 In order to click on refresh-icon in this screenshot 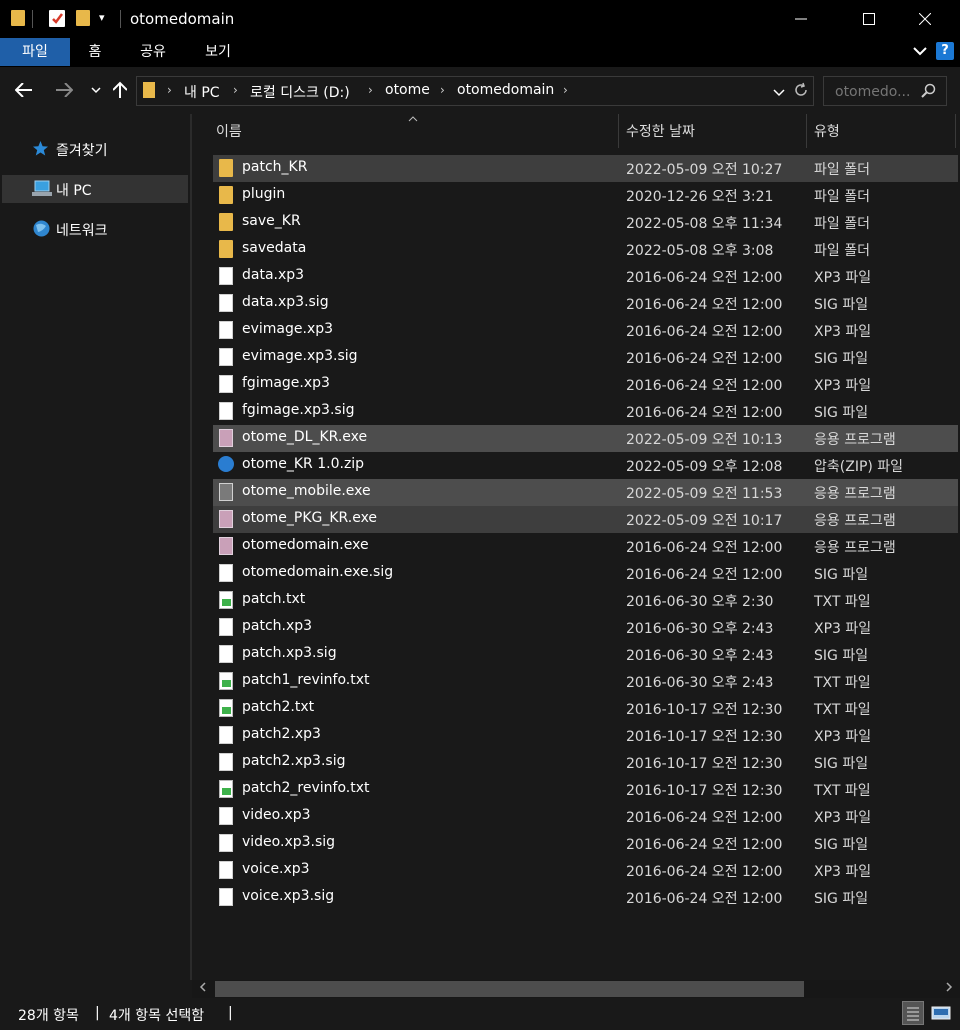, I will do `click(801, 92)`.